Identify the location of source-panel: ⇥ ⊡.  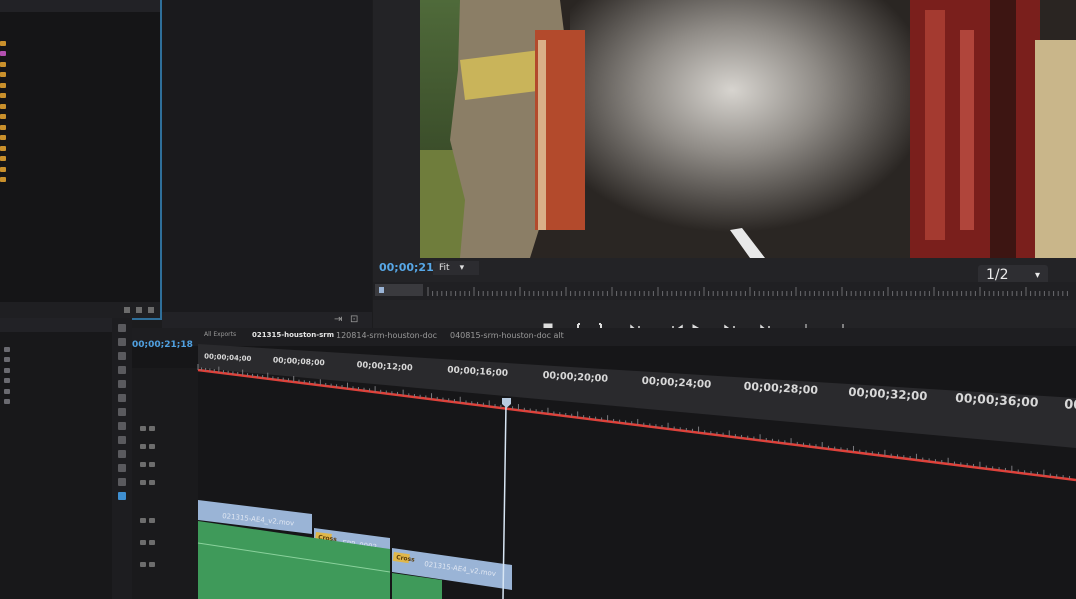
(267, 165).